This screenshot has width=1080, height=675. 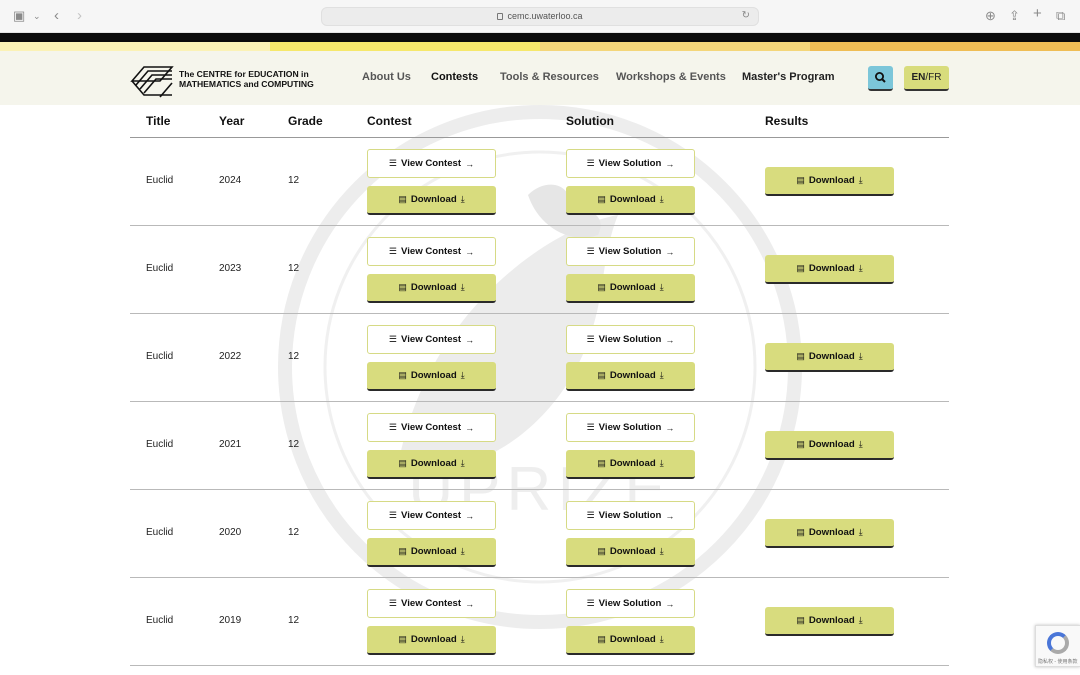 I want to click on table-header-divider, so click(x=539, y=137).